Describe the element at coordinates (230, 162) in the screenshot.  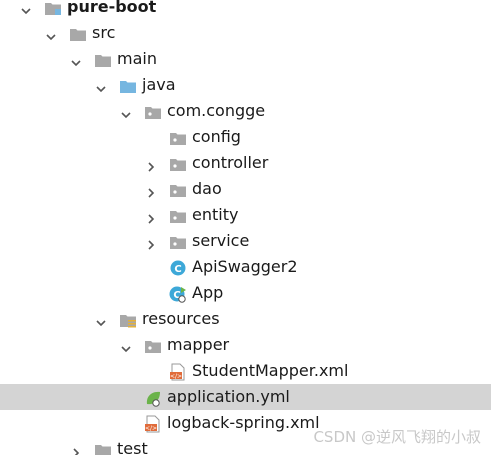
I see `tree-item-label: controller` at that location.